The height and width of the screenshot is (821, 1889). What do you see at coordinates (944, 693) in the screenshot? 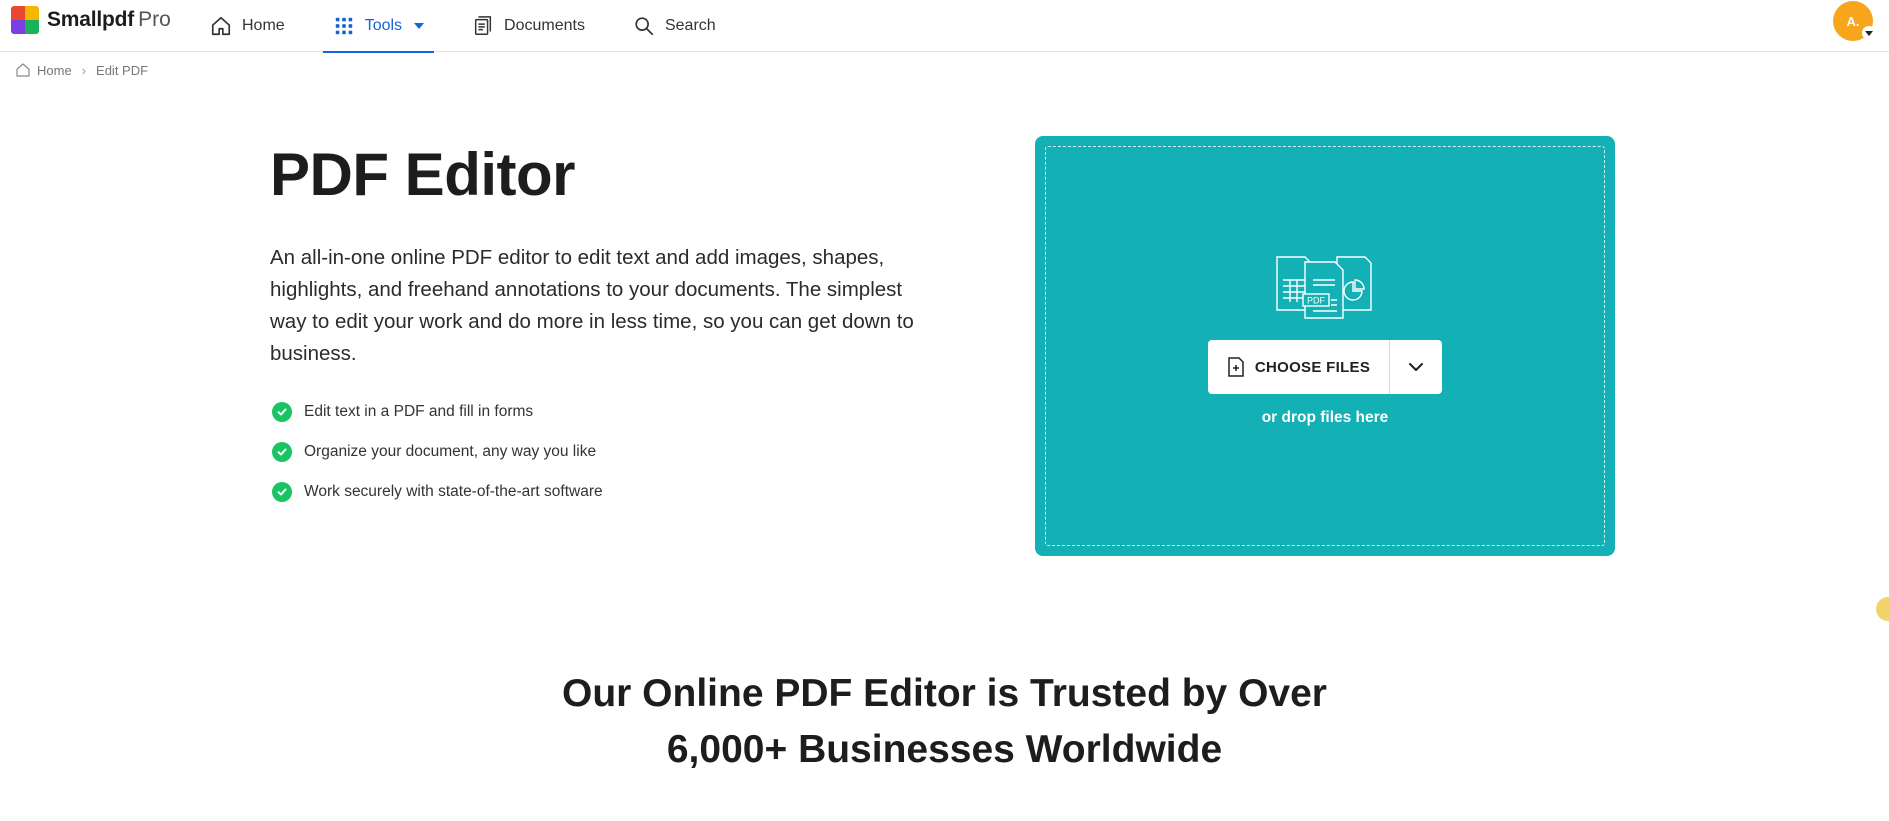
I see `trust-heading-line-1: Our Online PDF Editor is Trusted by Over` at bounding box center [944, 693].